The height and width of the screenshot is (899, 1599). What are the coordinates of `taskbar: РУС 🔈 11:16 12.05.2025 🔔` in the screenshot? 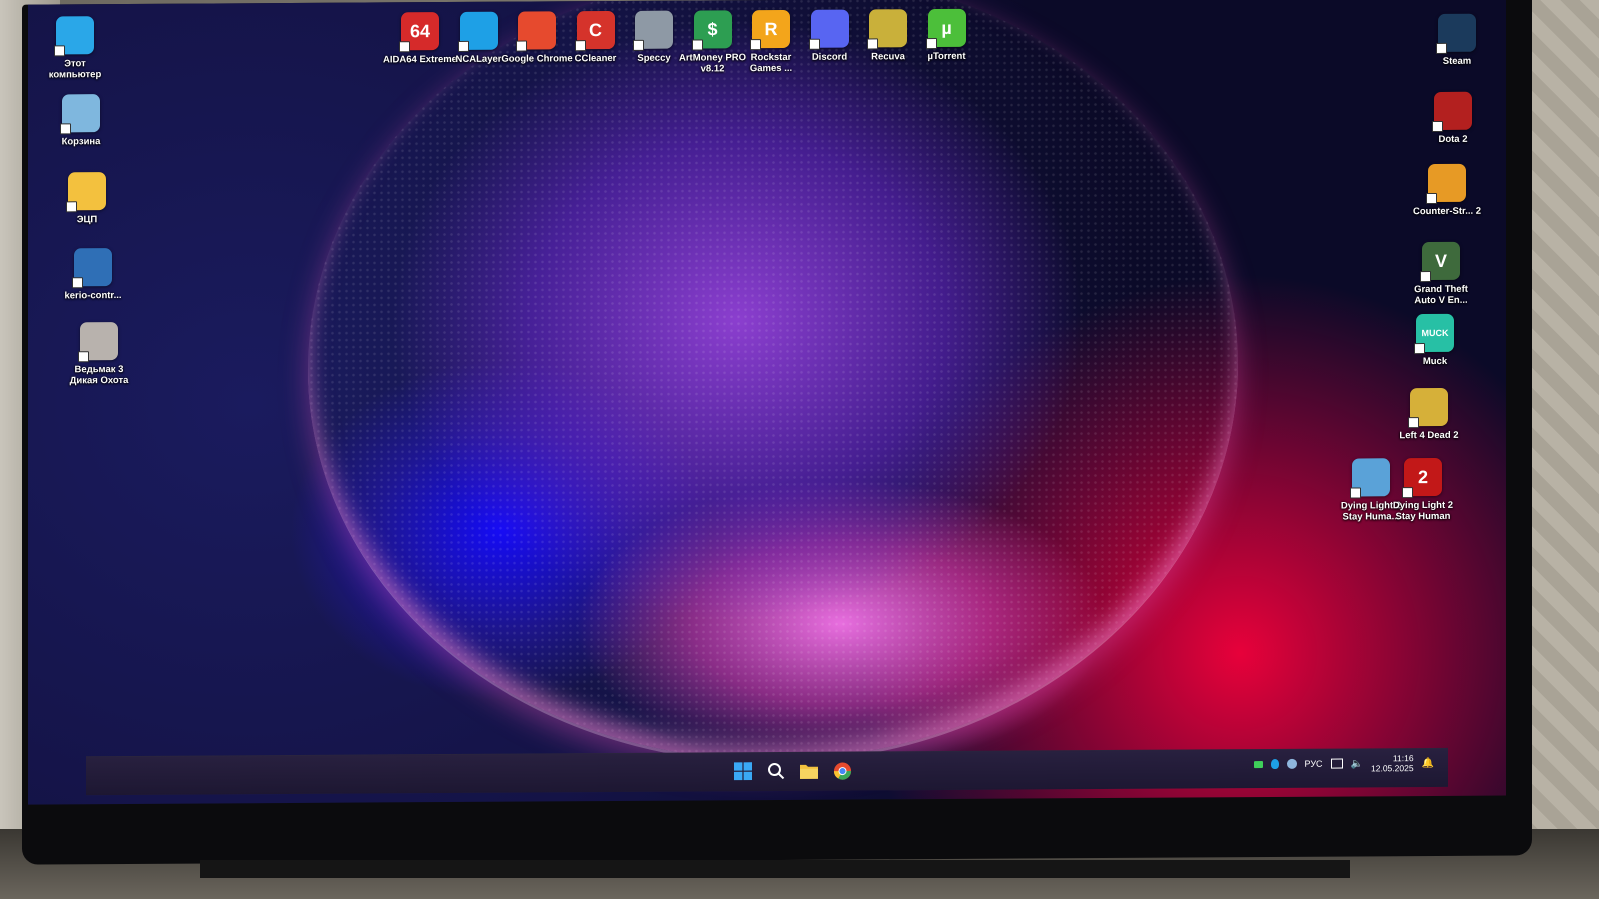 It's located at (767, 771).